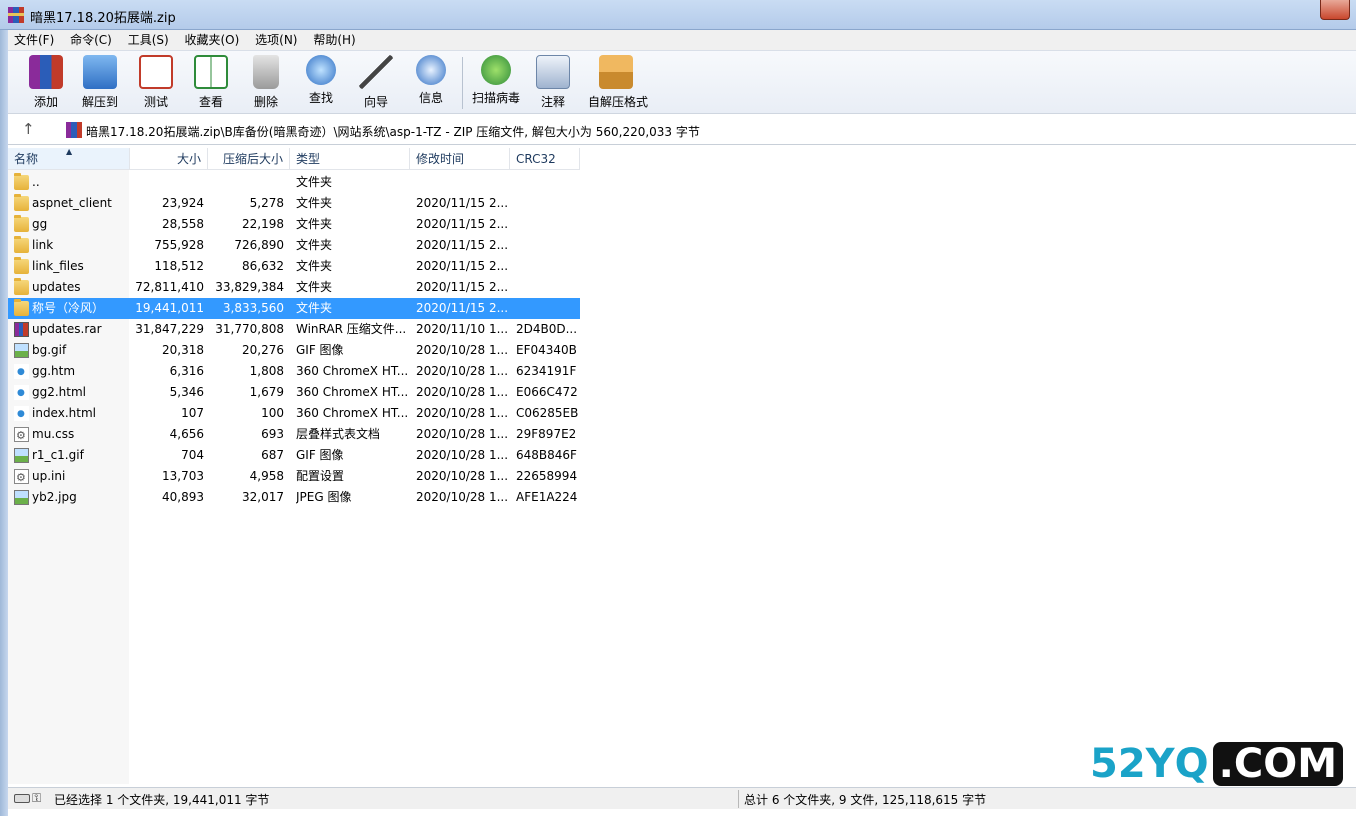 The image size is (1356, 816). Describe the element at coordinates (547, 497) in the screenshot. I see `file-crc32: AFE1A224` at that location.